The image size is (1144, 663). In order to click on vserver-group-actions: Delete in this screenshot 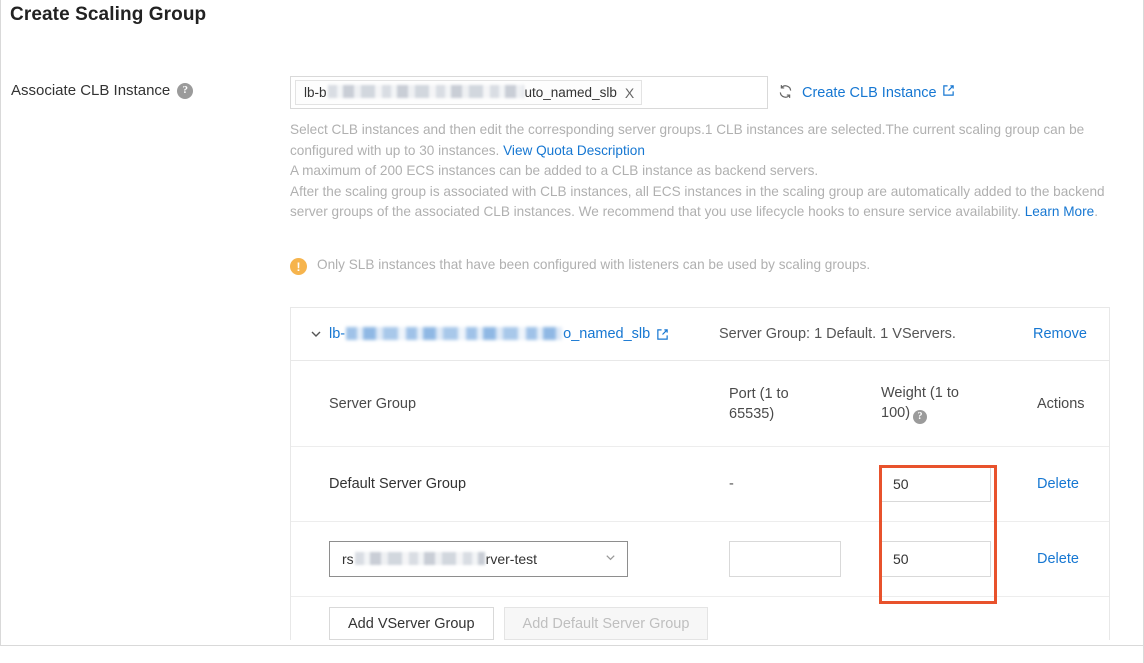, I will do `click(1062, 559)`.